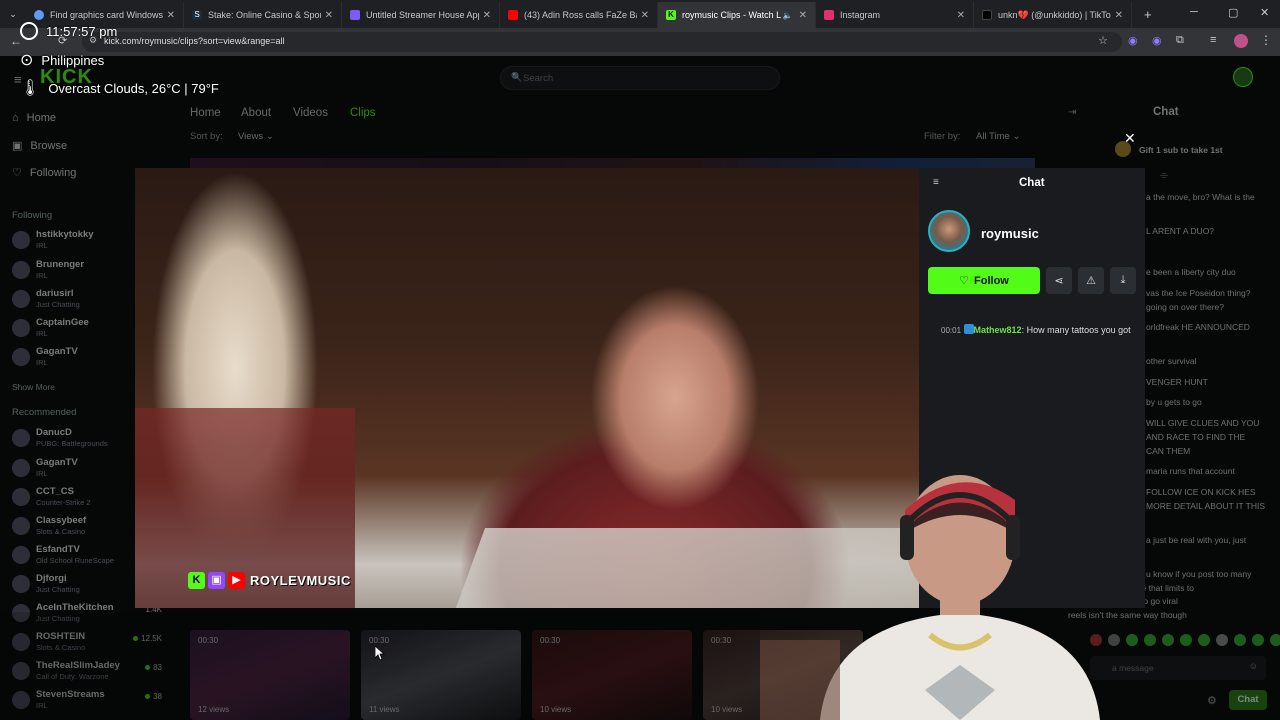 This screenshot has height=720, width=1280. What do you see at coordinates (73, 60) in the screenshot?
I see `location-text: Philippines` at bounding box center [73, 60].